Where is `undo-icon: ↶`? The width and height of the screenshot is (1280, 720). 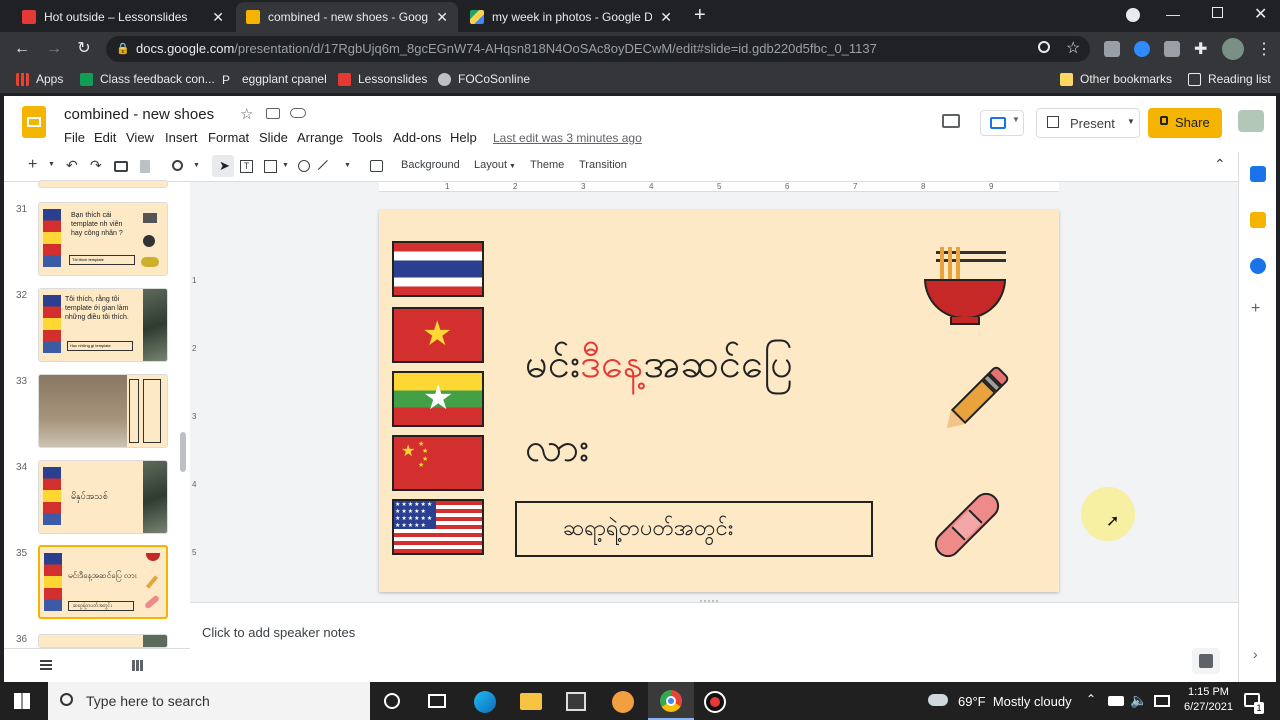 undo-icon: ↶ is located at coordinates (72, 165).